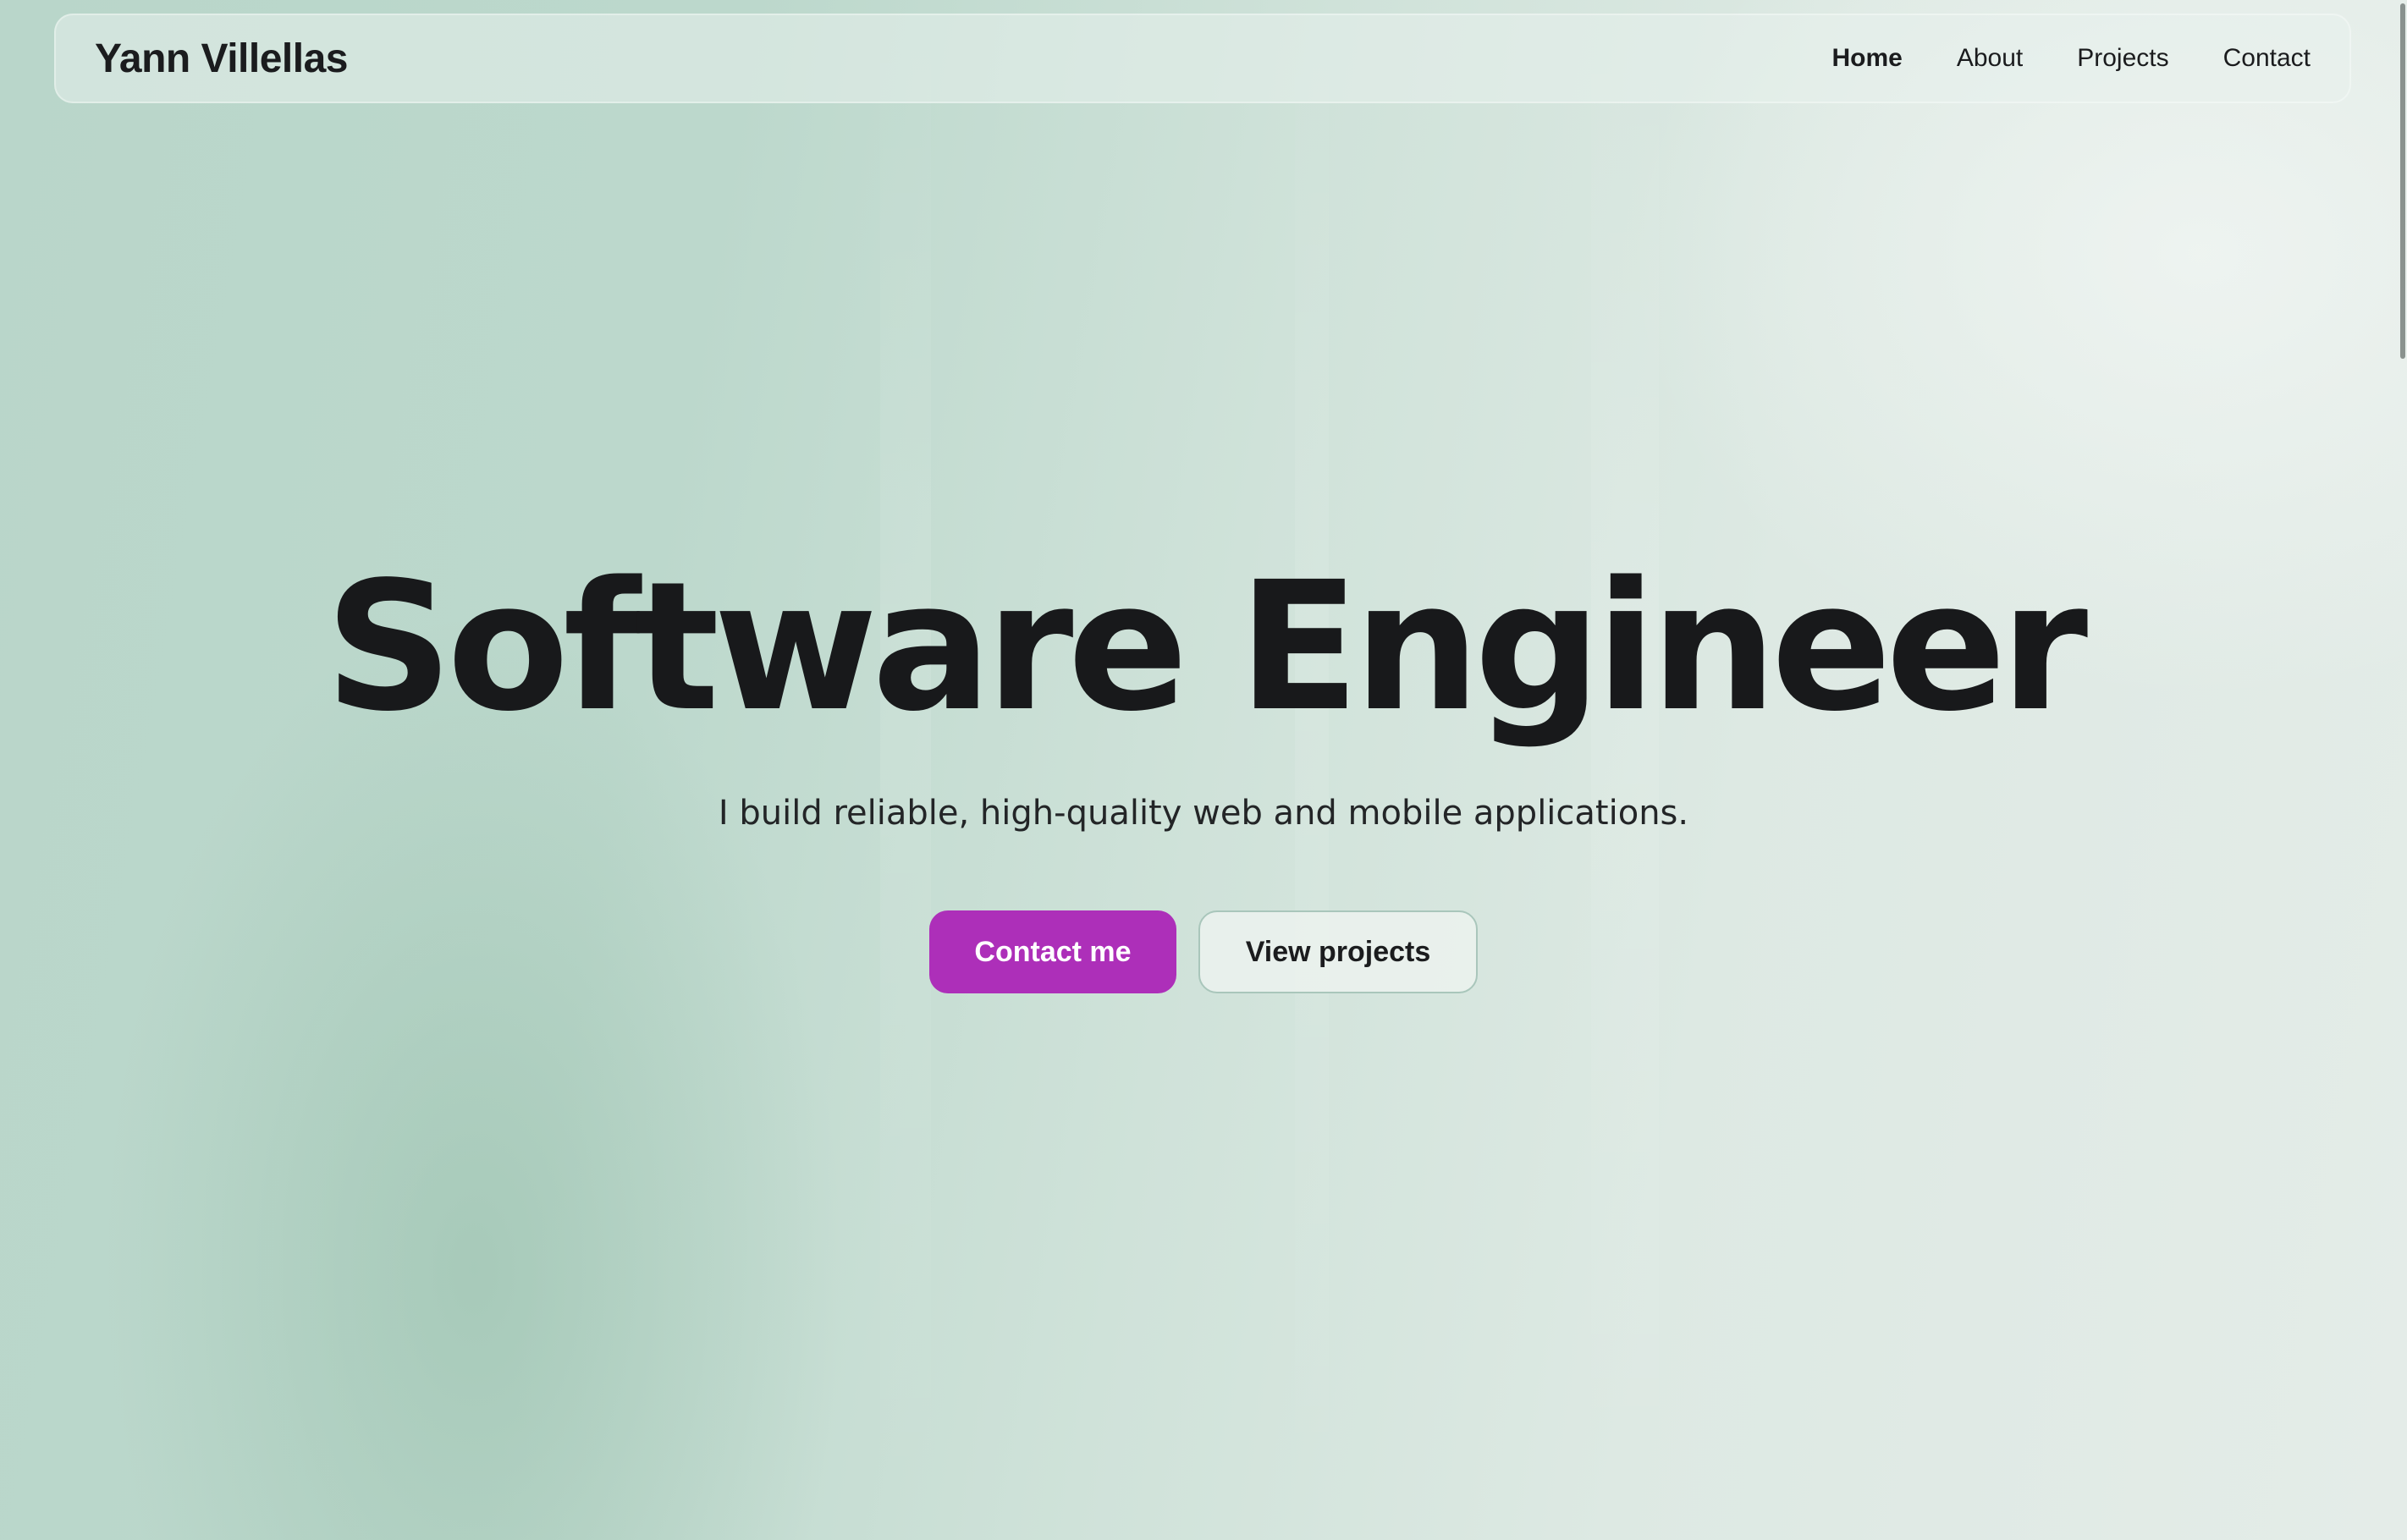  I want to click on page-scrollbar, so click(2403, 770).